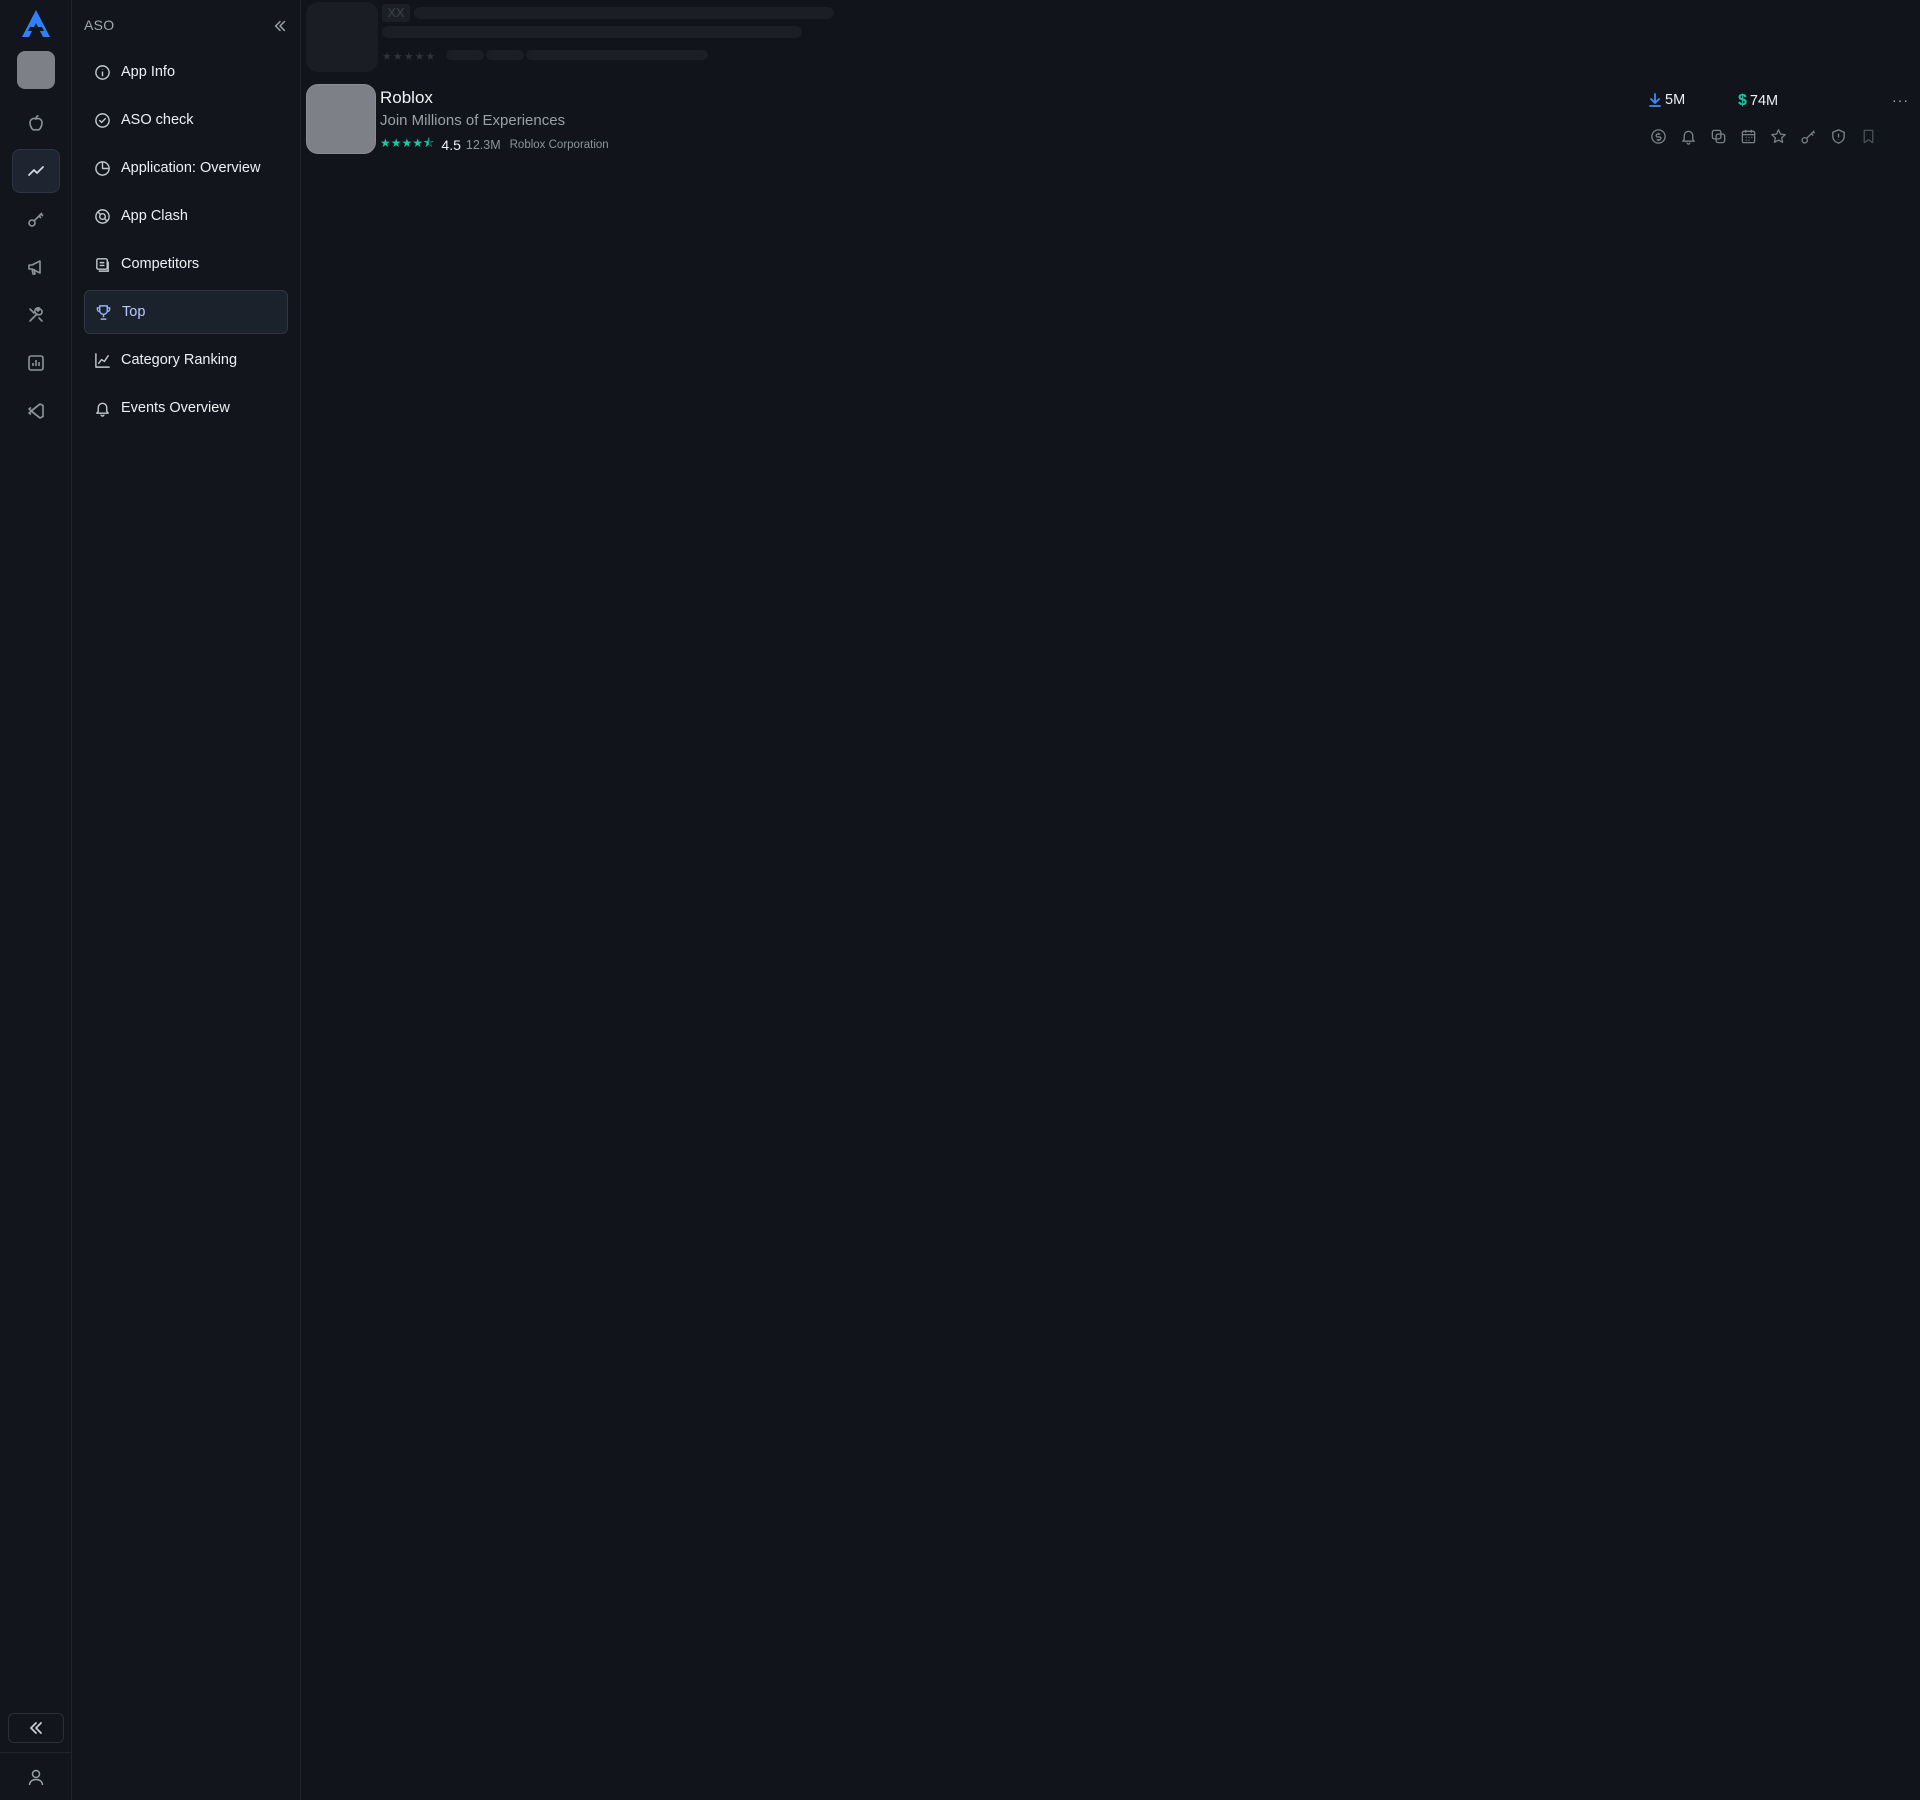 The height and width of the screenshot is (1800, 1920). I want to click on rail-apple-button, so click(36, 123).